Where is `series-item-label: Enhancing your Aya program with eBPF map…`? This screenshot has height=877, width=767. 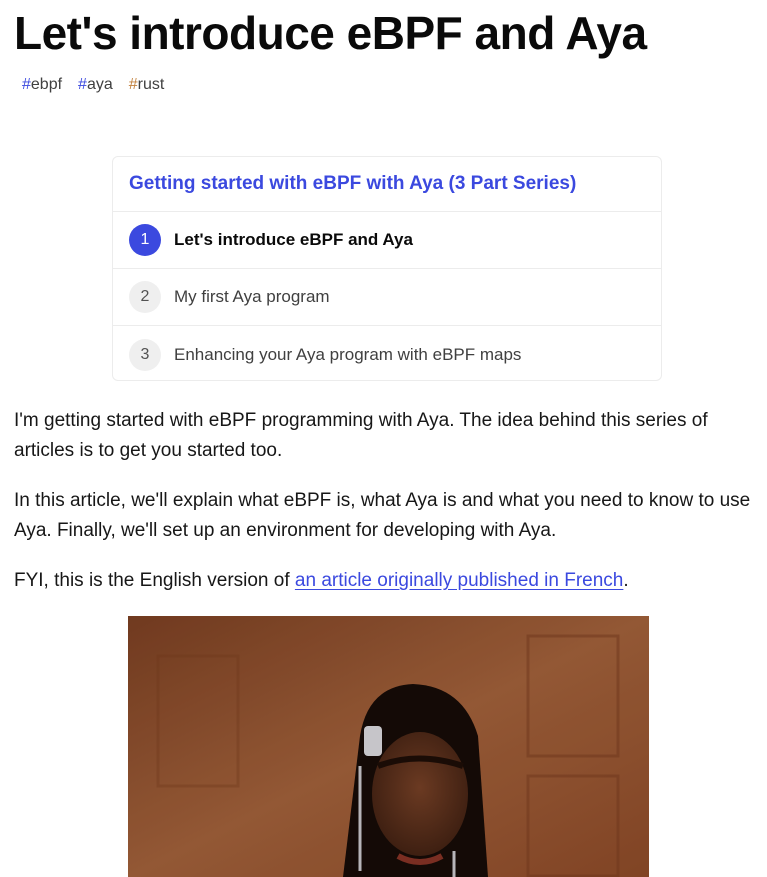 series-item-label: Enhancing your Aya program with eBPF map… is located at coordinates (348, 354).